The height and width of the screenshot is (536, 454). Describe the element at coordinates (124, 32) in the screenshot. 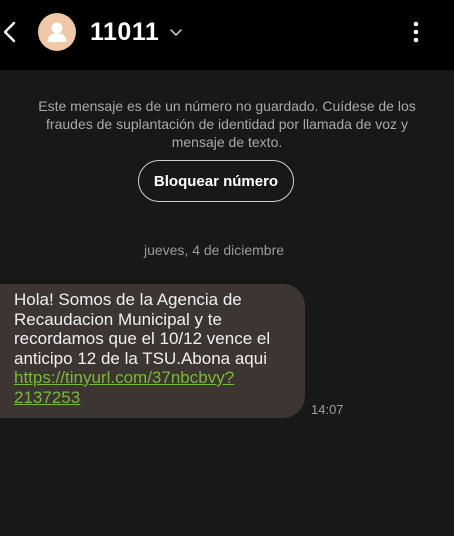

I see `contact-name: 11011` at that location.